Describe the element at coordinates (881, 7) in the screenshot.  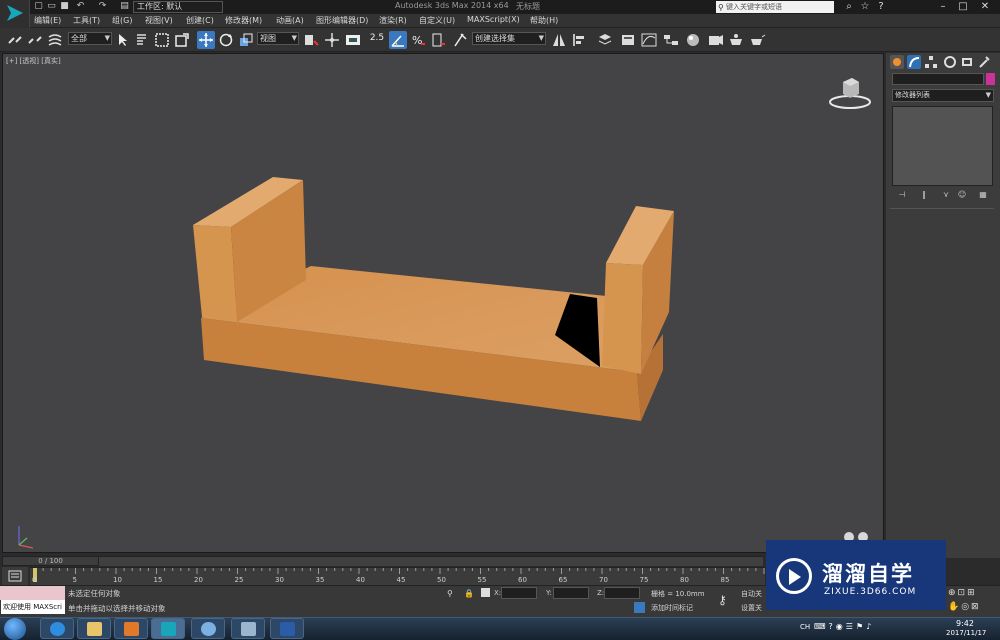
I see `help-icon: ?` at that location.